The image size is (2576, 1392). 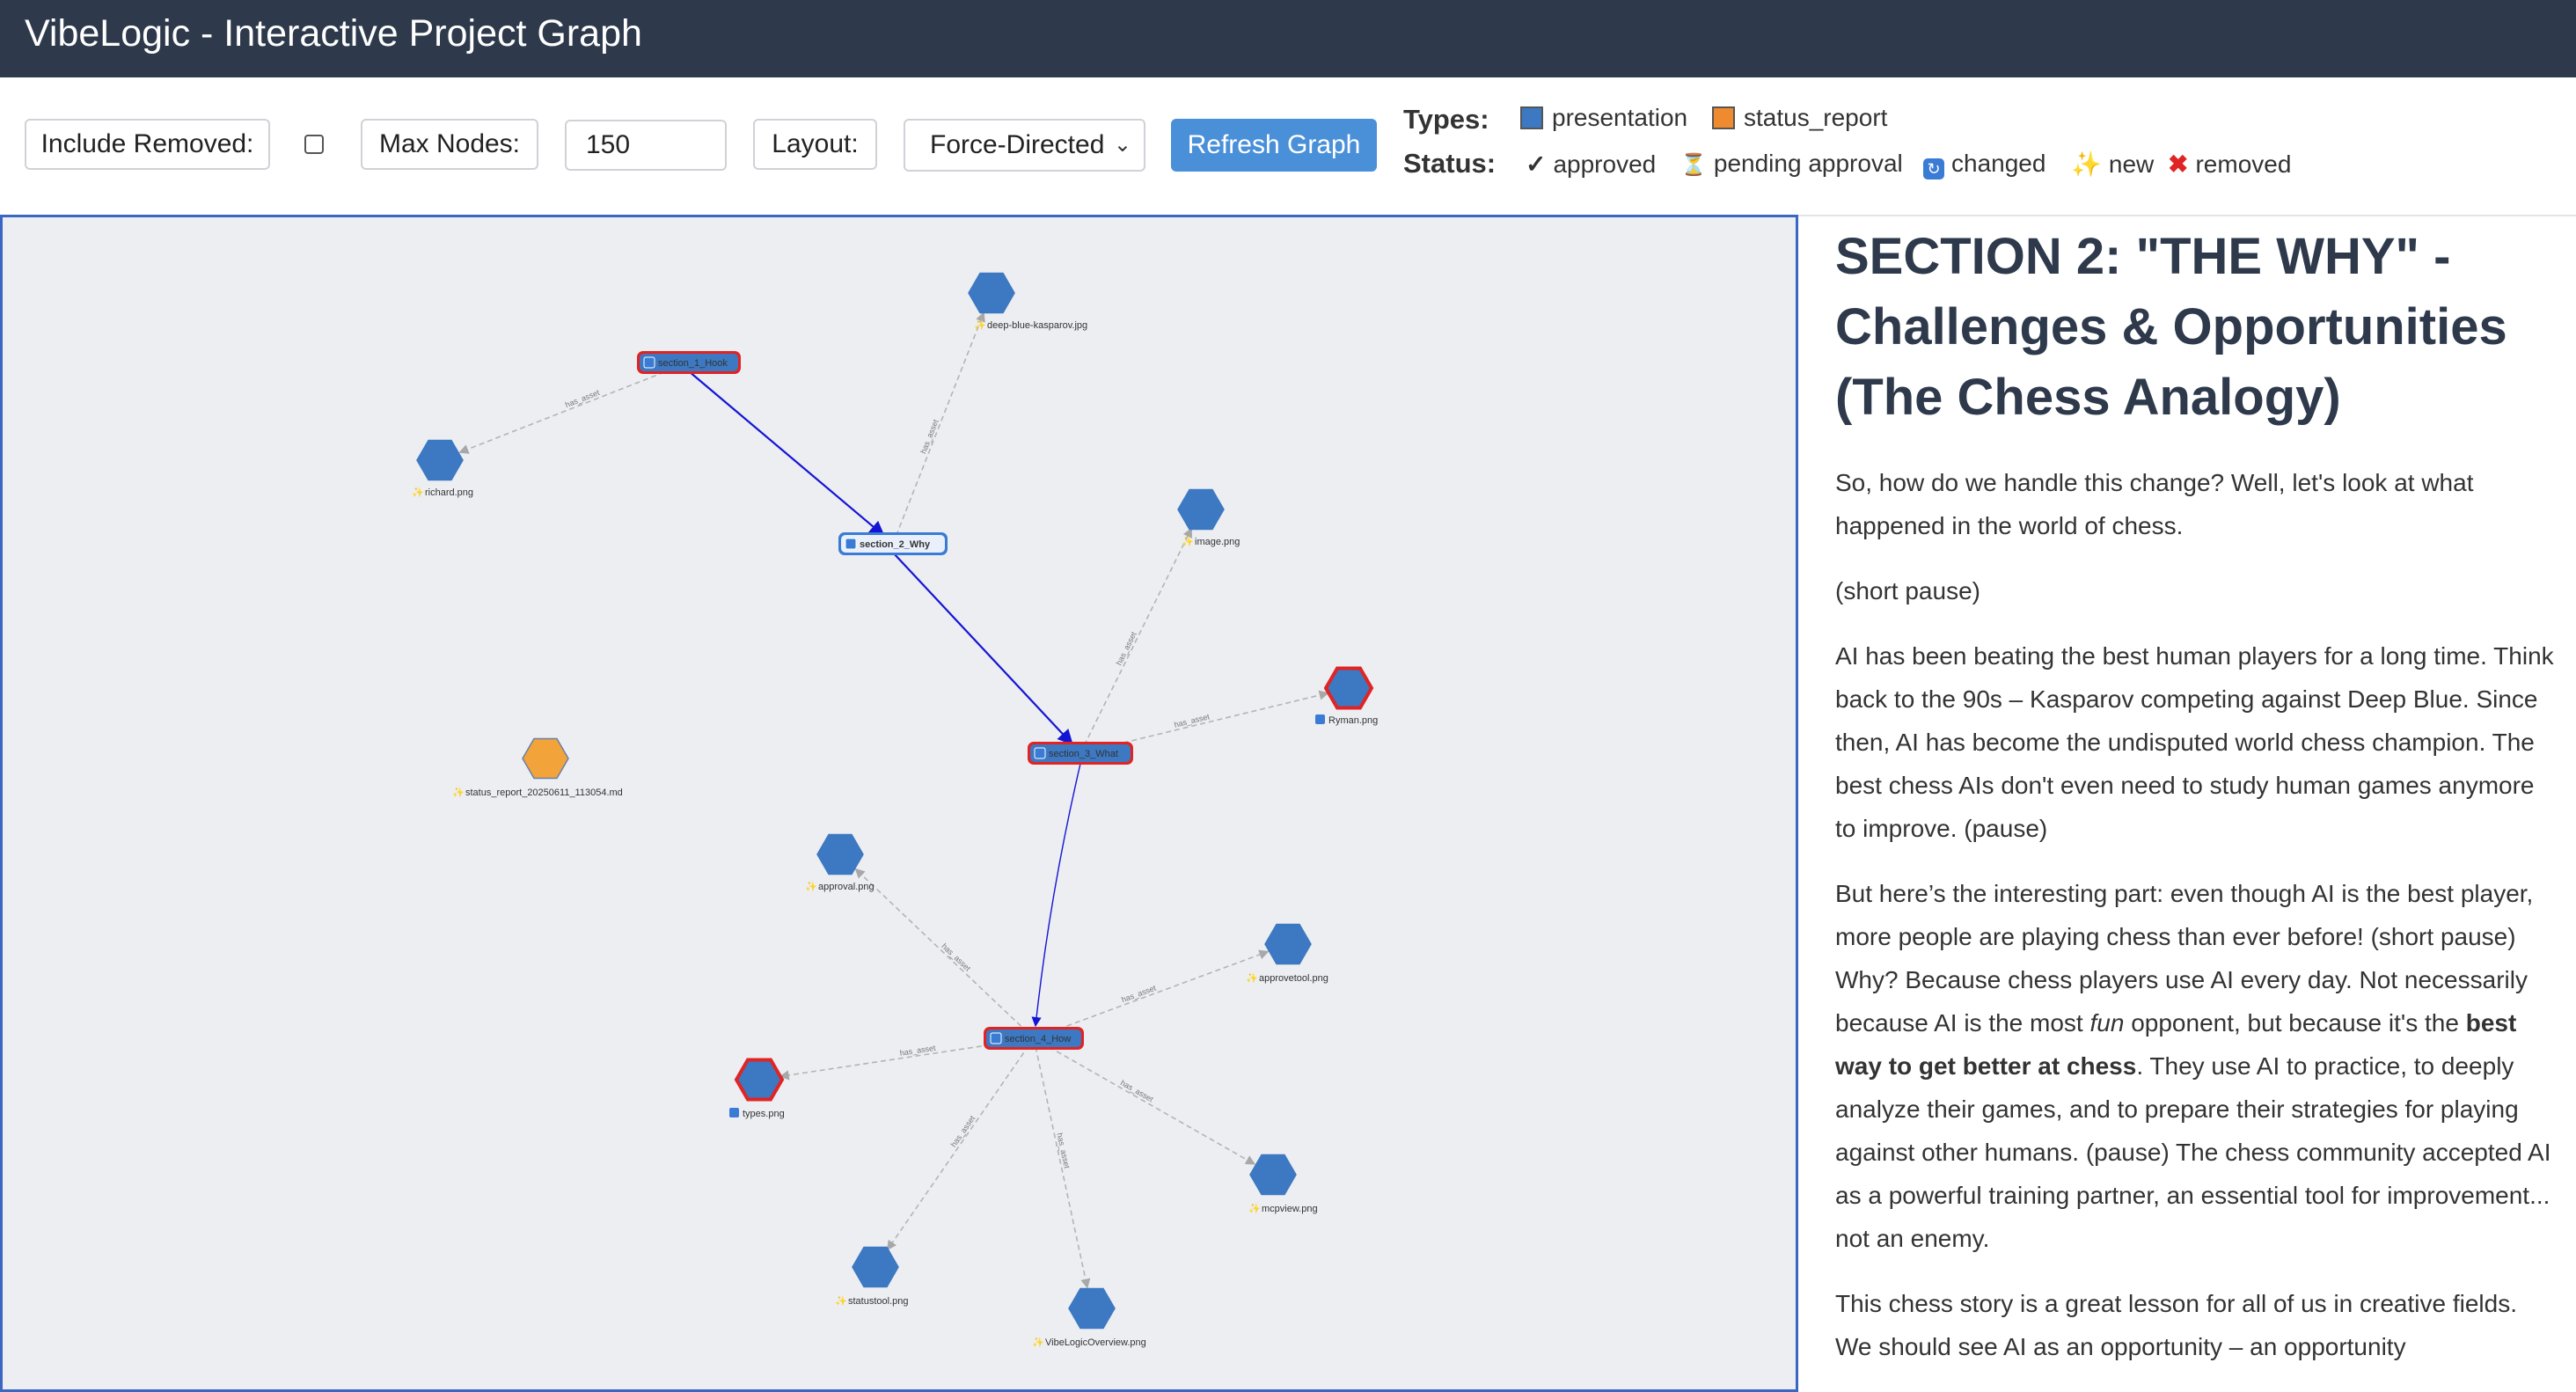 I want to click on node-label: section_3_What, so click(x=1083, y=754).